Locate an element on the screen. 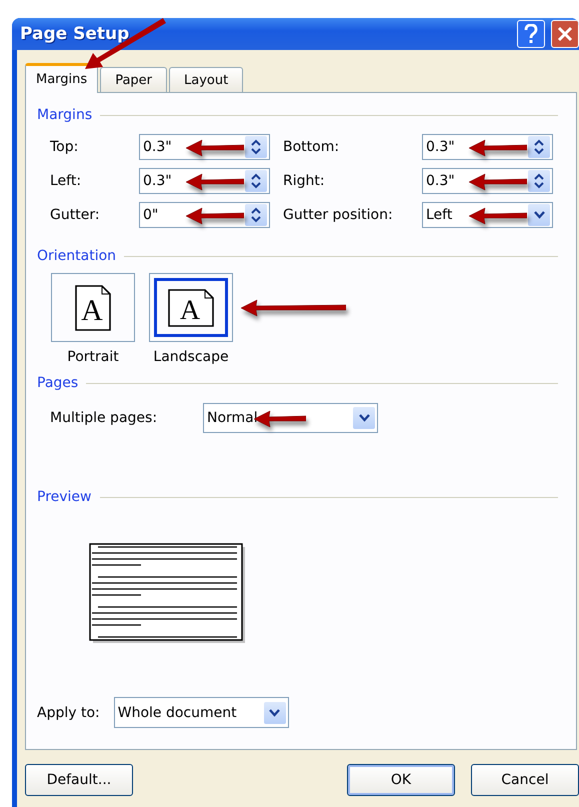 The image size is (579, 807). dropdown-field: Whole document is located at coordinates (201, 712).